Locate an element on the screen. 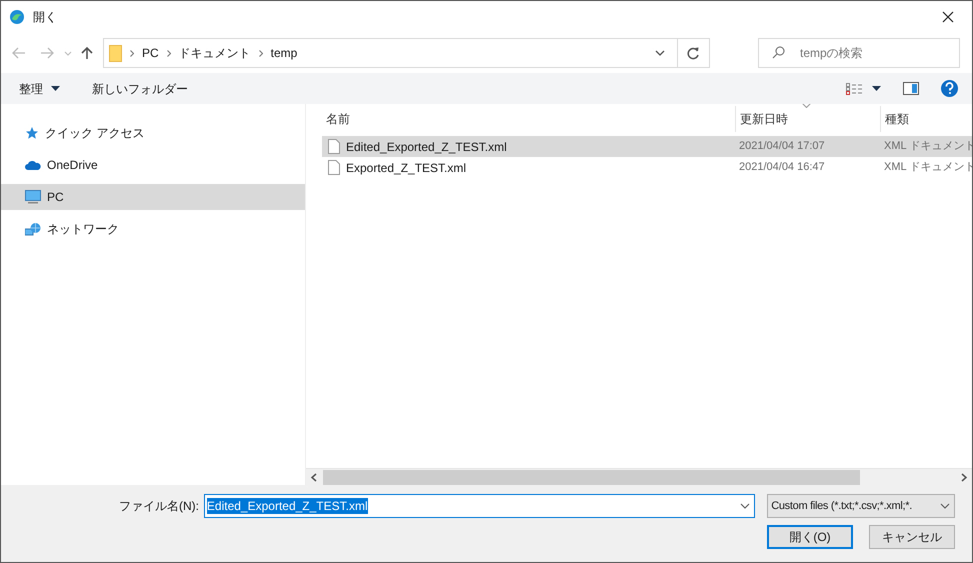 The height and width of the screenshot is (563, 973). app-icon is located at coordinates (17, 17).